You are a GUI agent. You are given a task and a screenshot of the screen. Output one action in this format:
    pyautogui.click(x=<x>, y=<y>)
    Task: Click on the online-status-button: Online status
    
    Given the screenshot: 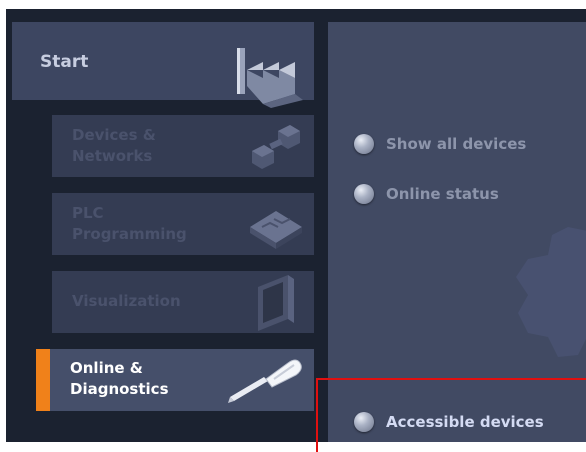 What is the action you would take?
    pyautogui.click(x=426, y=194)
    